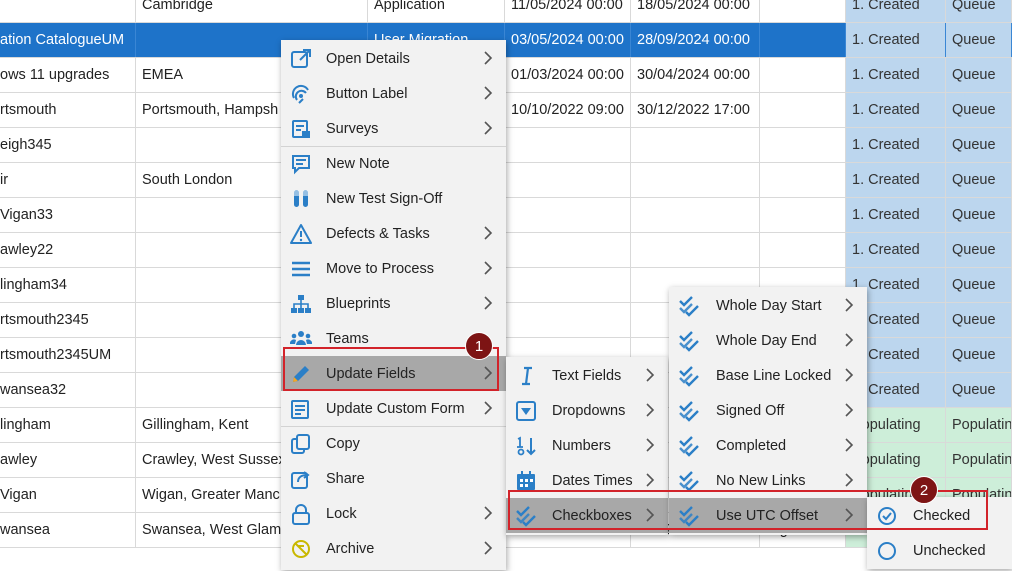 Image resolution: width=1012 pixels, height=571 pixels. Describe the element at coordinates (68, 495) in the screenshot. I see `table-cell: Vigan` at that location.